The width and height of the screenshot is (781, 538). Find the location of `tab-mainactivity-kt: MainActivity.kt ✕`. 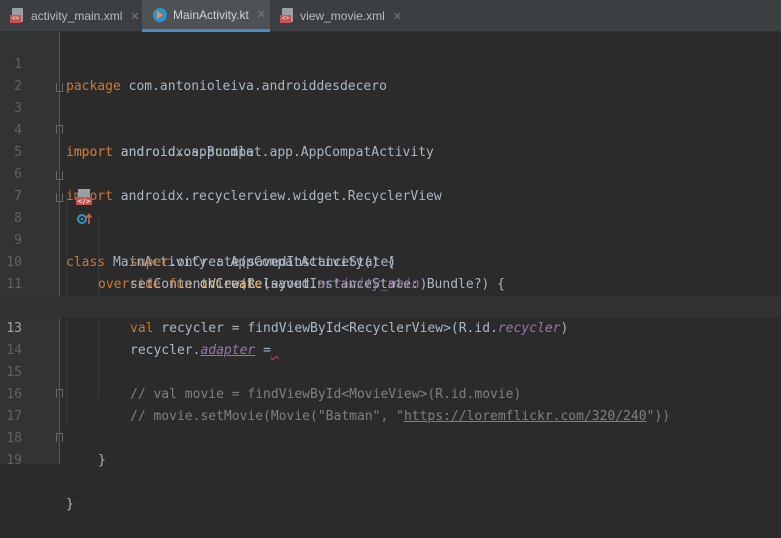

tab-mainactivity-kt: MainActivity.kt ✕ is located at coordinates (206, 16).